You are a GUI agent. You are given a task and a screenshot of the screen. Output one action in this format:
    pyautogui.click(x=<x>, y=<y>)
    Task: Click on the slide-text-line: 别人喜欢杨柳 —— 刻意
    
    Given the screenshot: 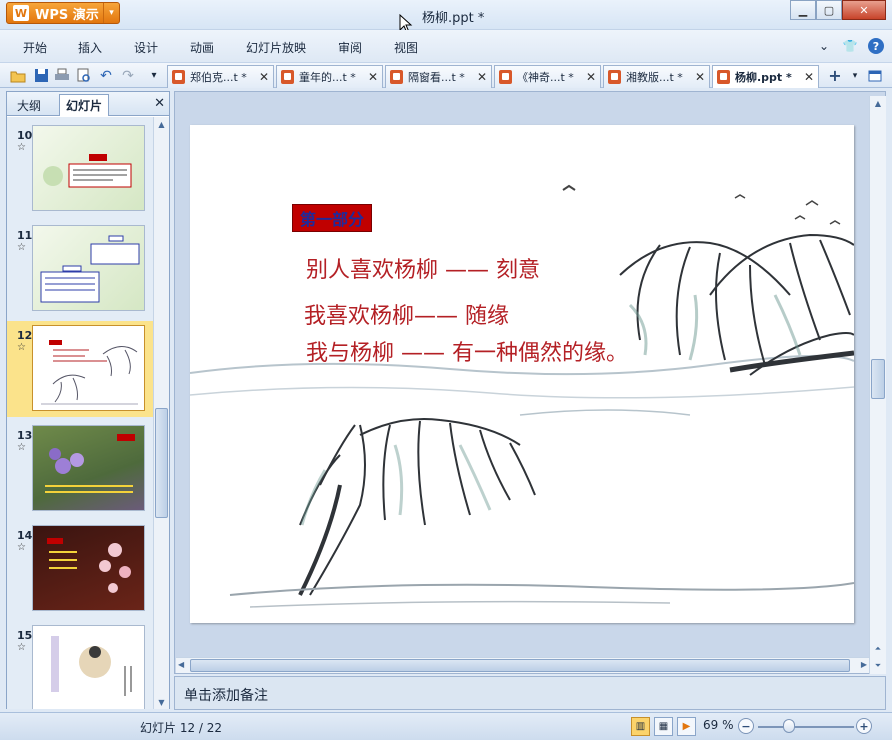 What is the action you would take?
    pyautogui.click(x=423, y=268)
    